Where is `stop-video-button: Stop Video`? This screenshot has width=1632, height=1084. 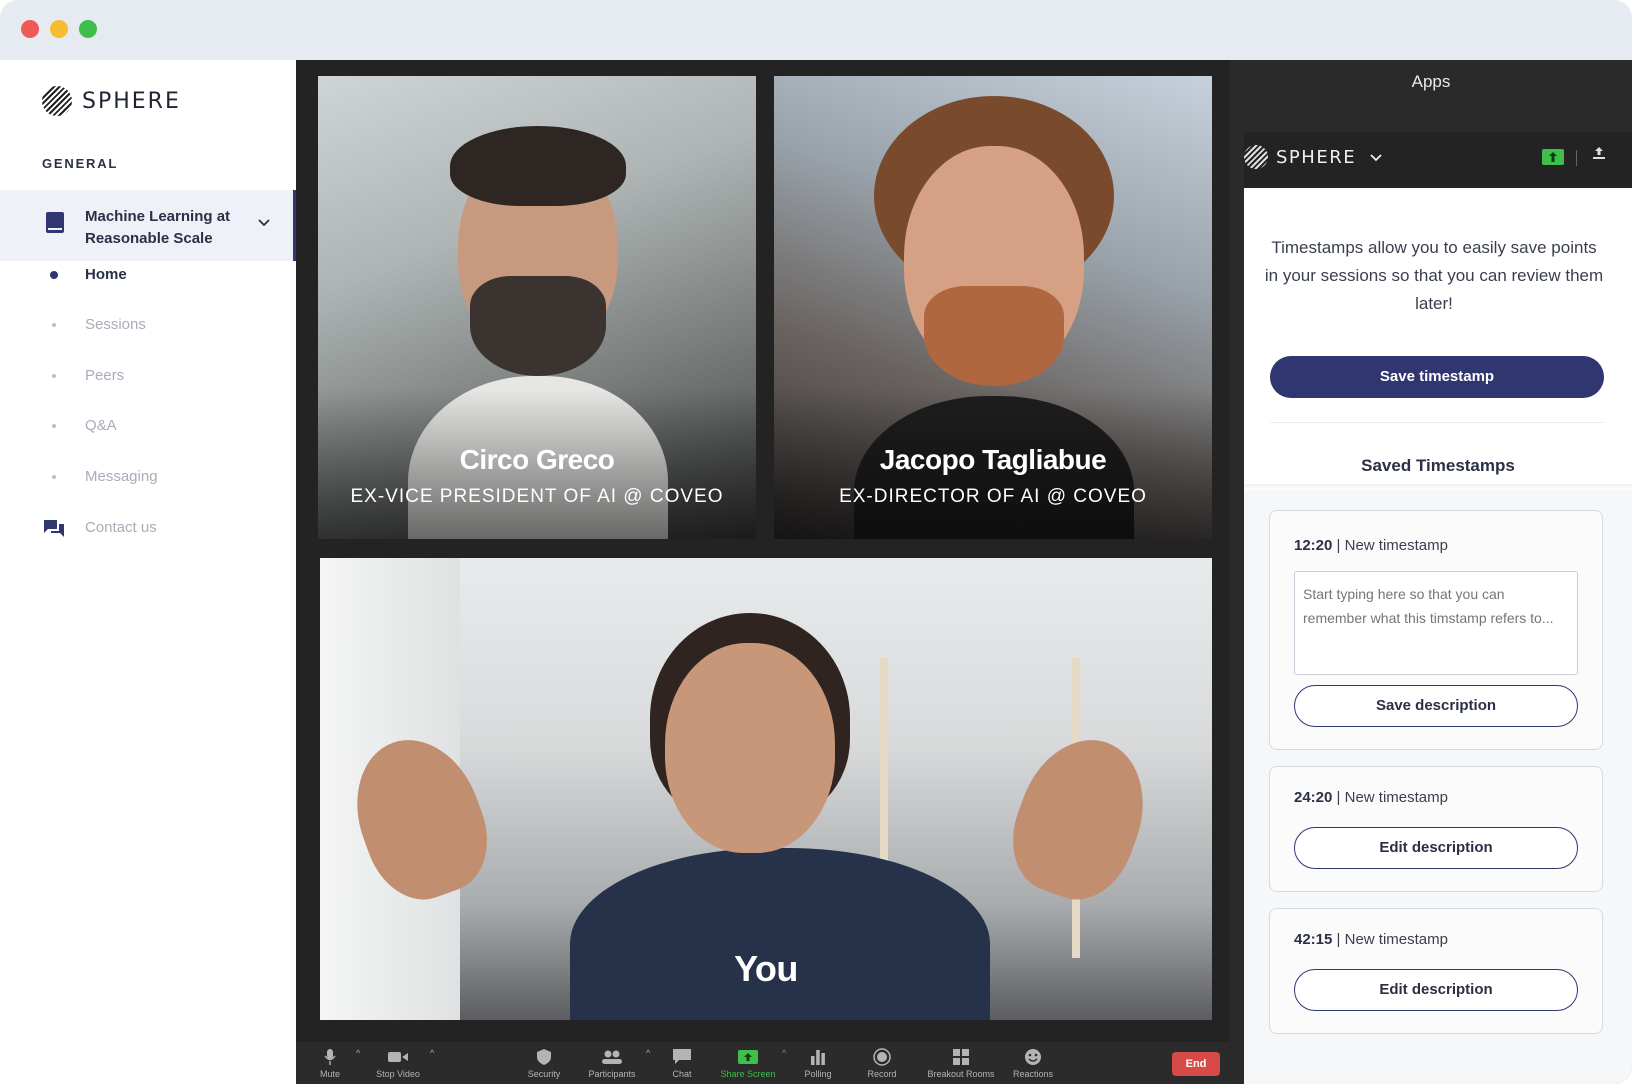
stop-video-button: Stop Video is located at coordinates (398, 1063).